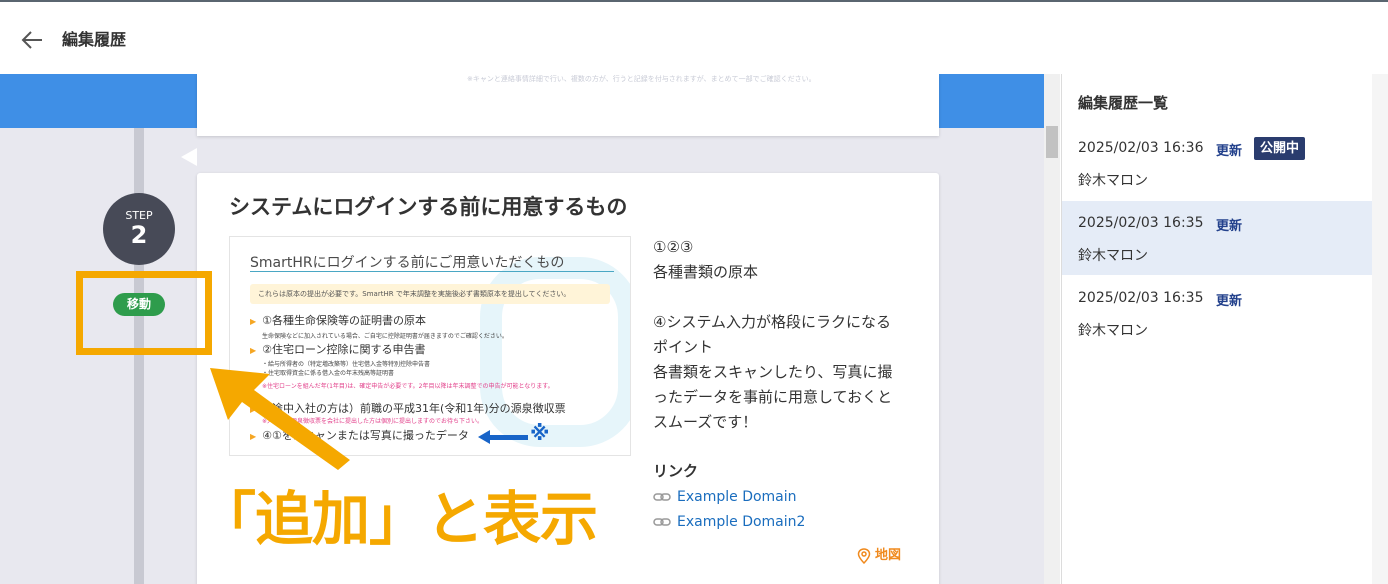 This screenshot has width=1388, height=584. What do you see at coordinates (676, 471) in the screenshot?
I see `links-heading: リンク` at bounding box center [676, 471].